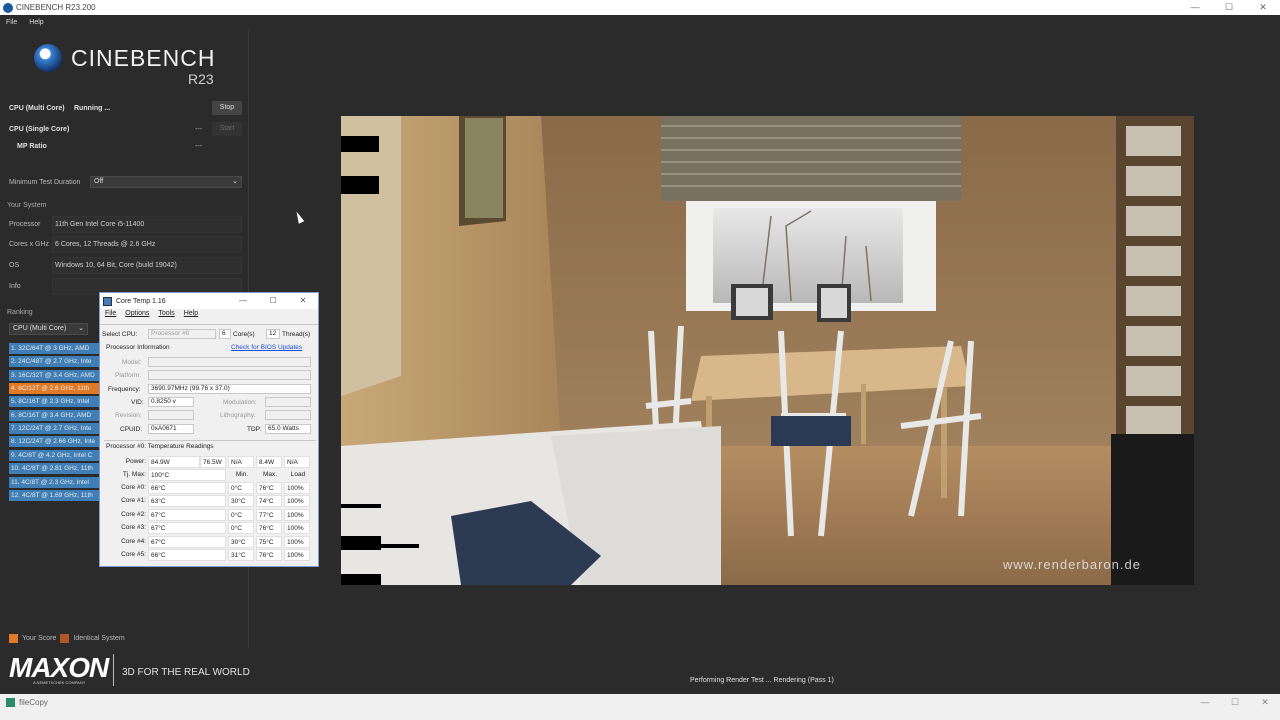 The height and width of the screenshot is (720, 1280). I want to click on taskbar-minimize-button: —, so click(1205, 702).